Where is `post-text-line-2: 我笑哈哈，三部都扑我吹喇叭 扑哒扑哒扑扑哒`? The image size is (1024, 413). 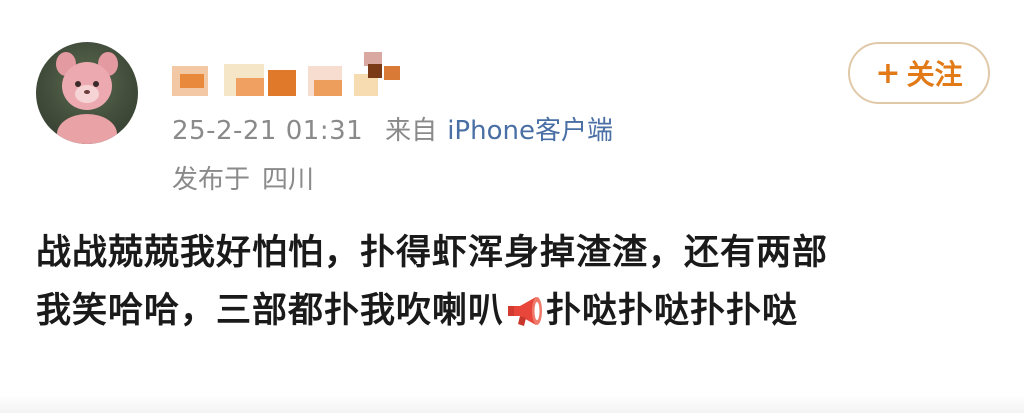 post-text-line-2: 我笑哈哈，三部都扑我吹喇叭 扑哒扑哒扑扑哒 is located at coordinates (511, 314).